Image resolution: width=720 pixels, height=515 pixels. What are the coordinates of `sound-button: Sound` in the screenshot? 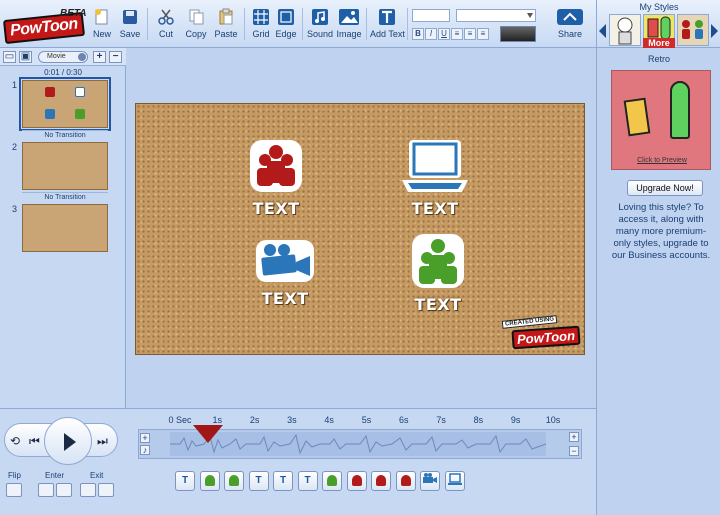 It's located at (320, 26).